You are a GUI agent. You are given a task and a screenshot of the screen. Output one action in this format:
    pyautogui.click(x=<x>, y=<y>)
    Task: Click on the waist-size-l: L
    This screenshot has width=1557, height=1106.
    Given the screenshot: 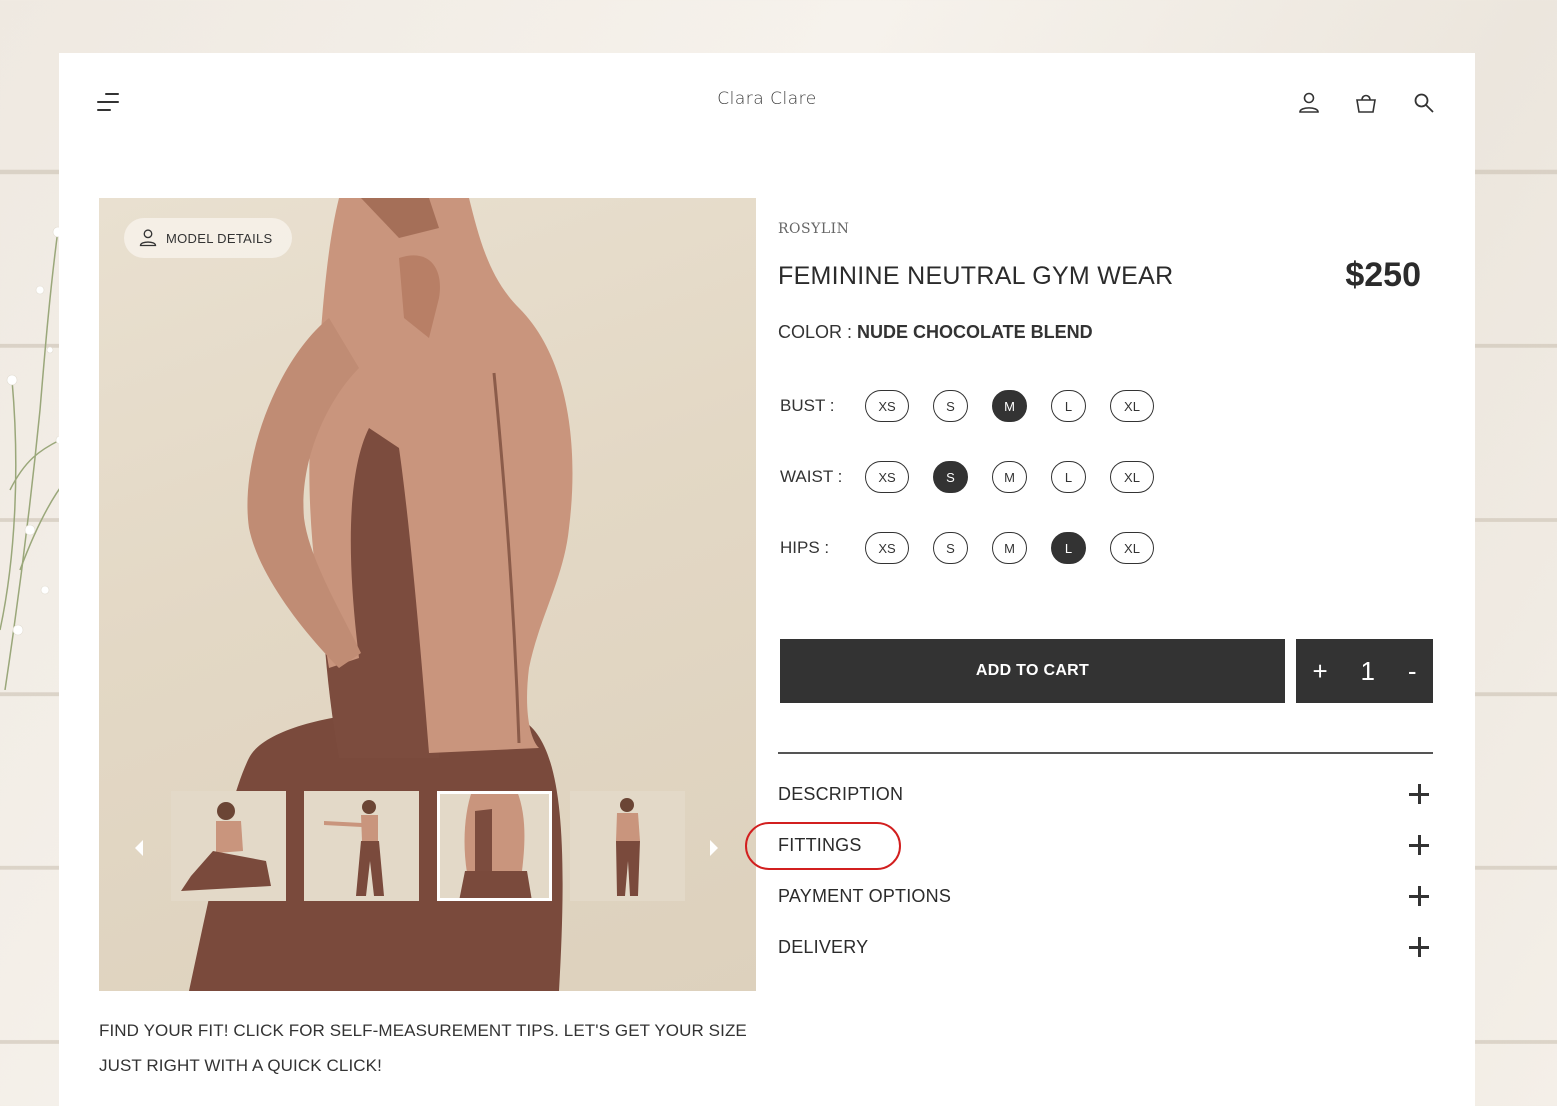 What is the action you would take?
    pyautogui.click(x=1068, y=477)
    